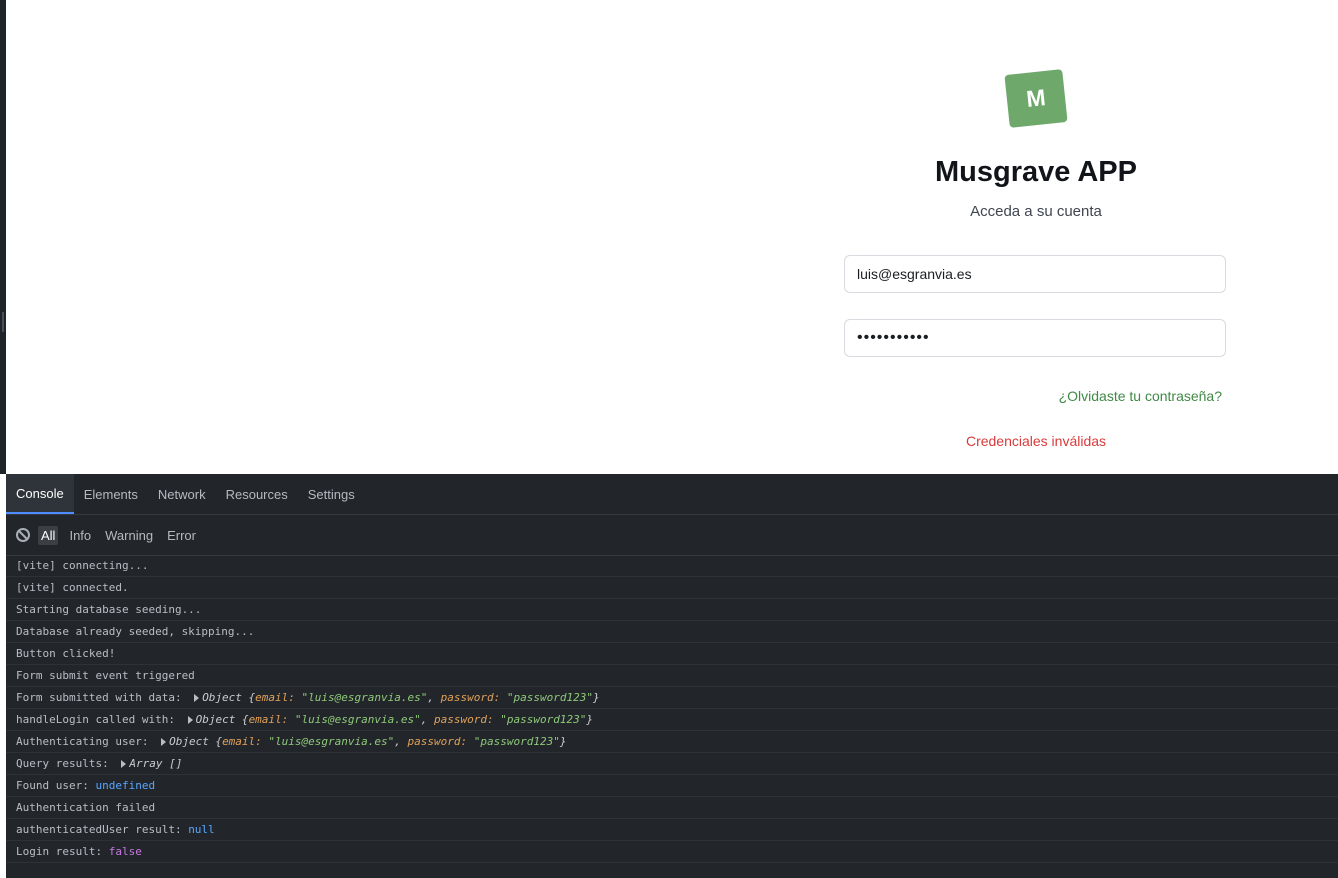 Image resolution: width=1338 pixels, height=878 pixels. Describe the element at coordinates (672, 764) in the screenshot. I see `log-entry: Query results: Array []` at that location.